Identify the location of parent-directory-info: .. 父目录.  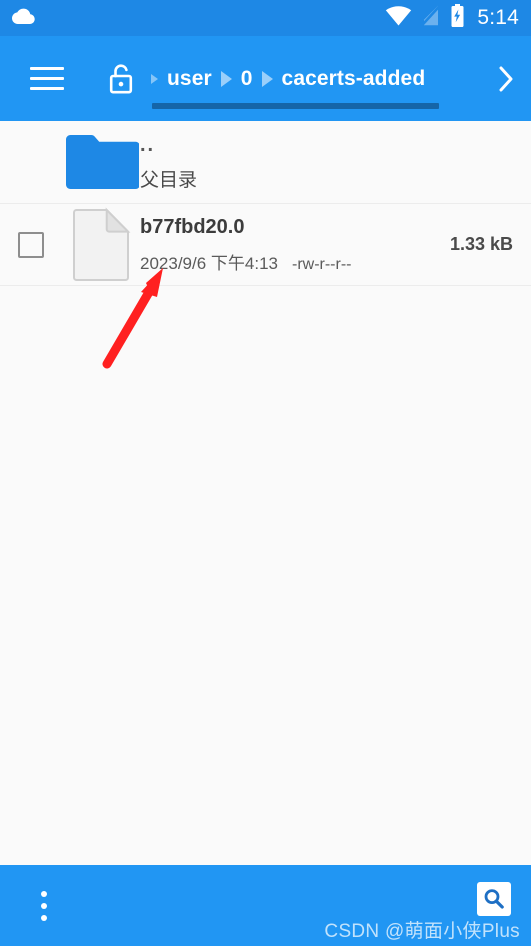
(335, 162).